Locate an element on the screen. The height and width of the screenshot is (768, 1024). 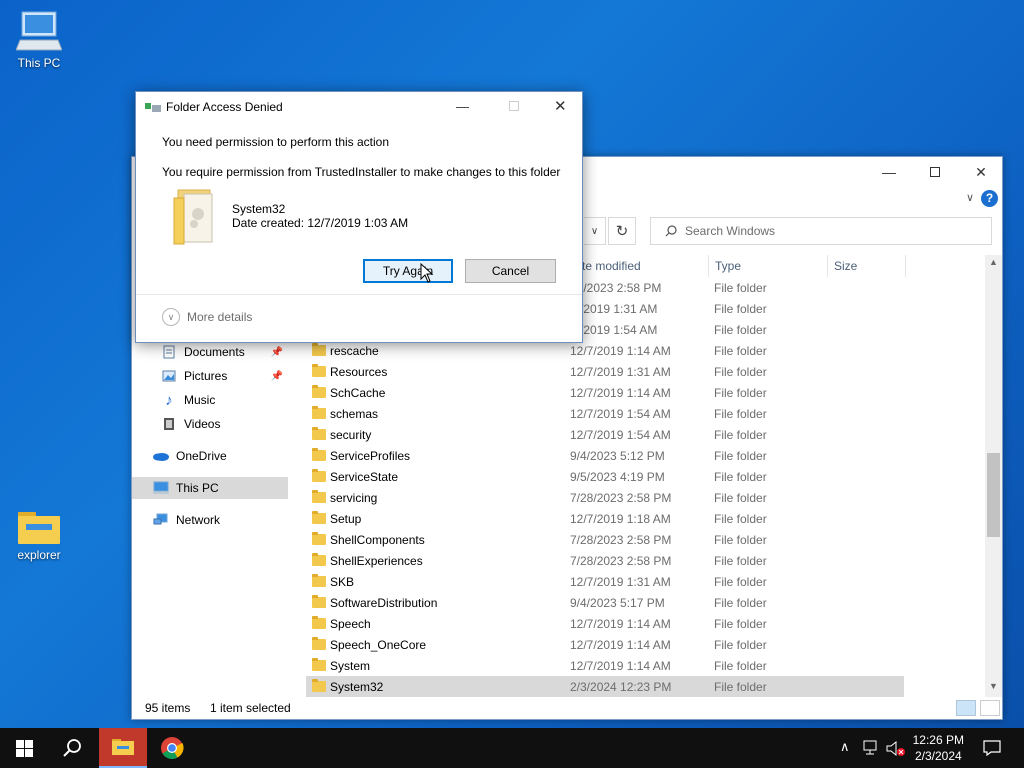
row-date: 7/28/2023 2:58 PM is located at coordinates (621, 560).